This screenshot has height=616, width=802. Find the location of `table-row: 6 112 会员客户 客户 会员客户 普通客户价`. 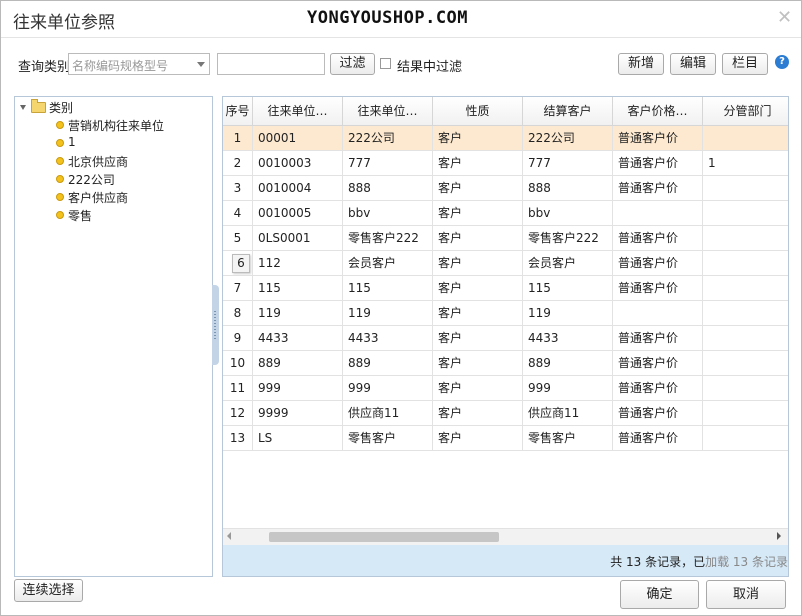

table-row: 6 112 会员客户 客户 会员客户 普通客户价 is located at coordinates (505, 263).